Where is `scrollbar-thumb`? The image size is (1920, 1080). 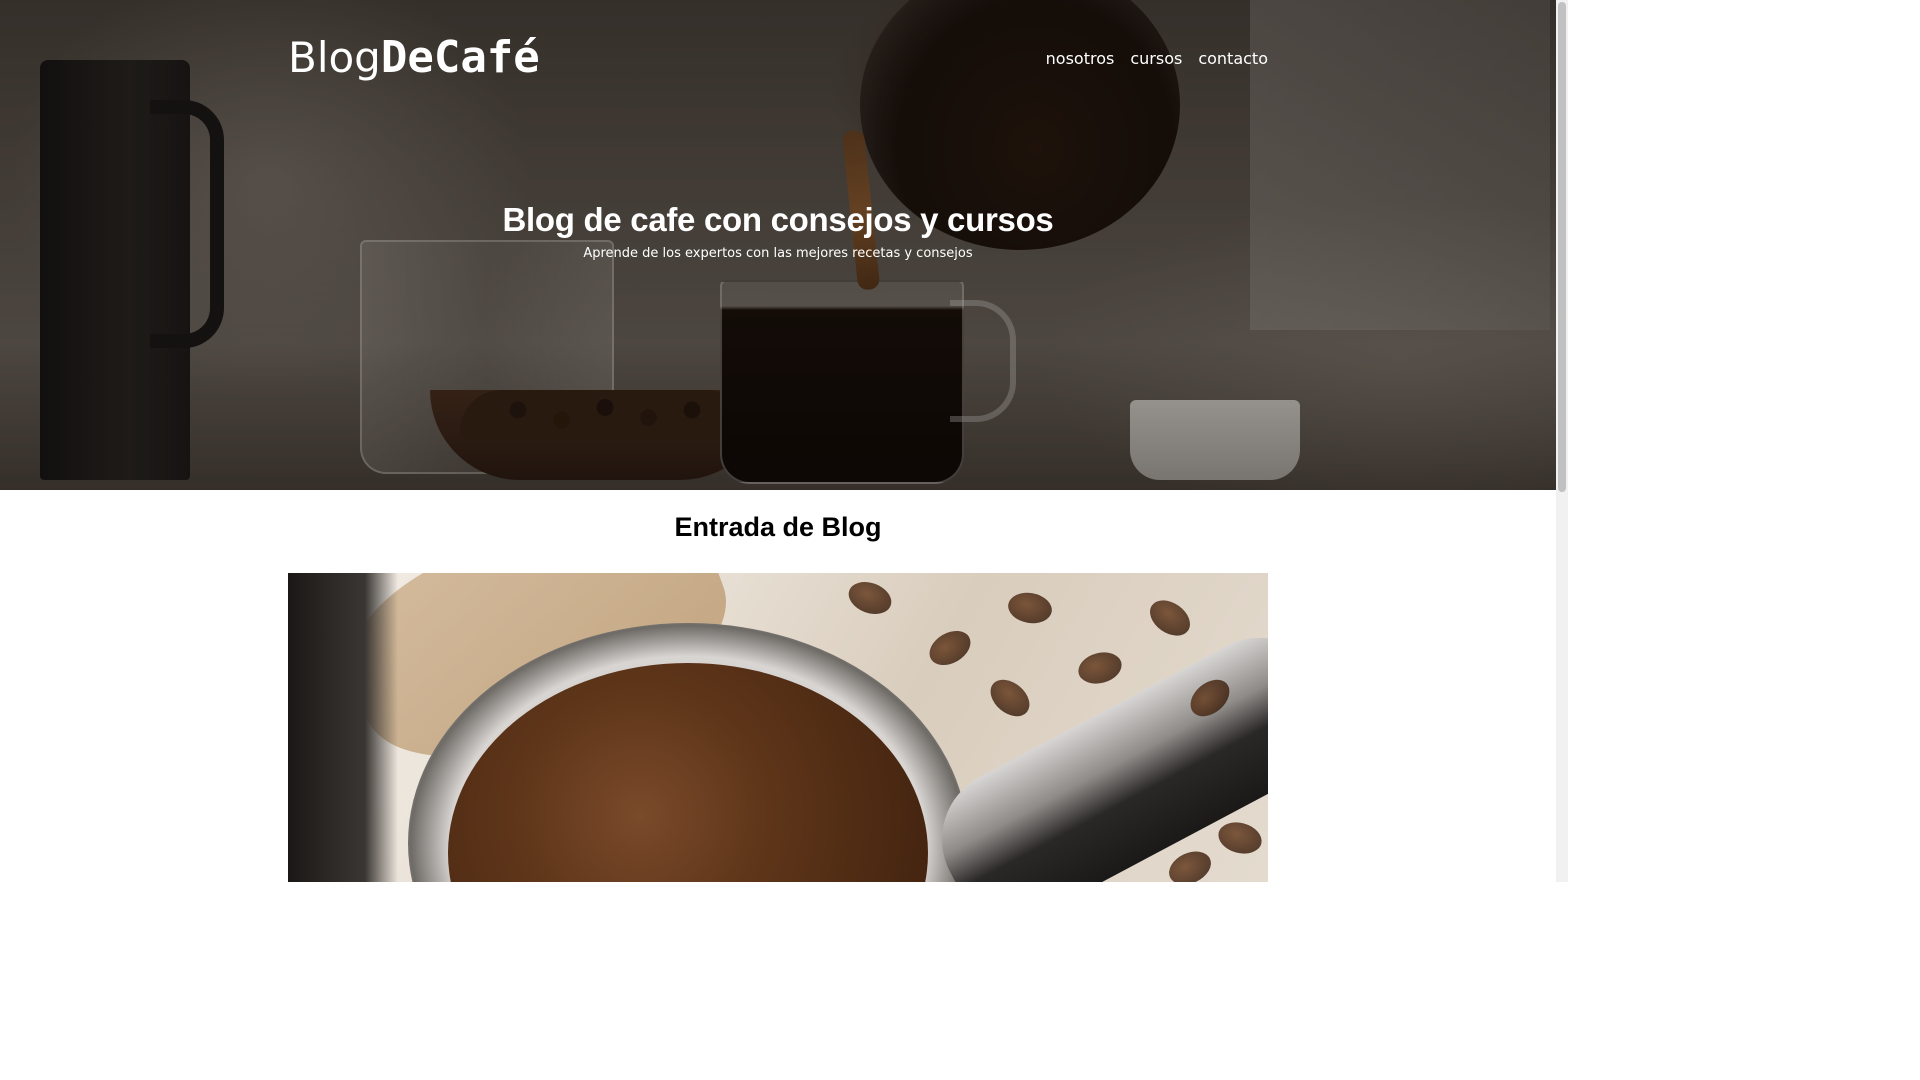
scrollbar-thumb is located at coordinates (1562, 247).